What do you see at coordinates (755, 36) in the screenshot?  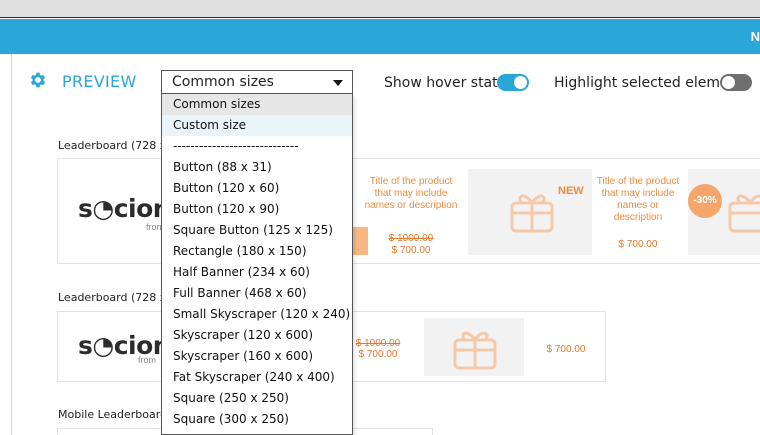 I see `header-truncated-text: N` at bounding box center [755, 36].